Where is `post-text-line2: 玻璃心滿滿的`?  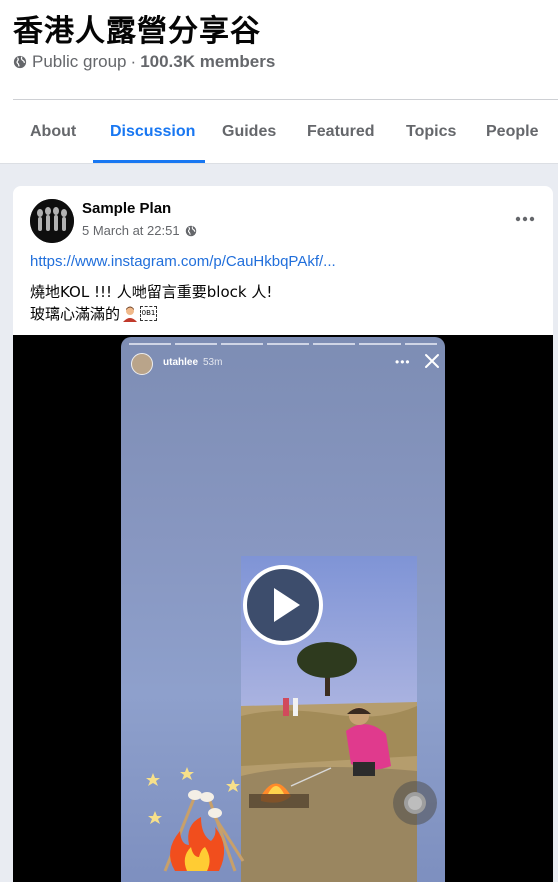
post-text-line2: 玻璃心滿滿的 is located at coordinates (75, 314).